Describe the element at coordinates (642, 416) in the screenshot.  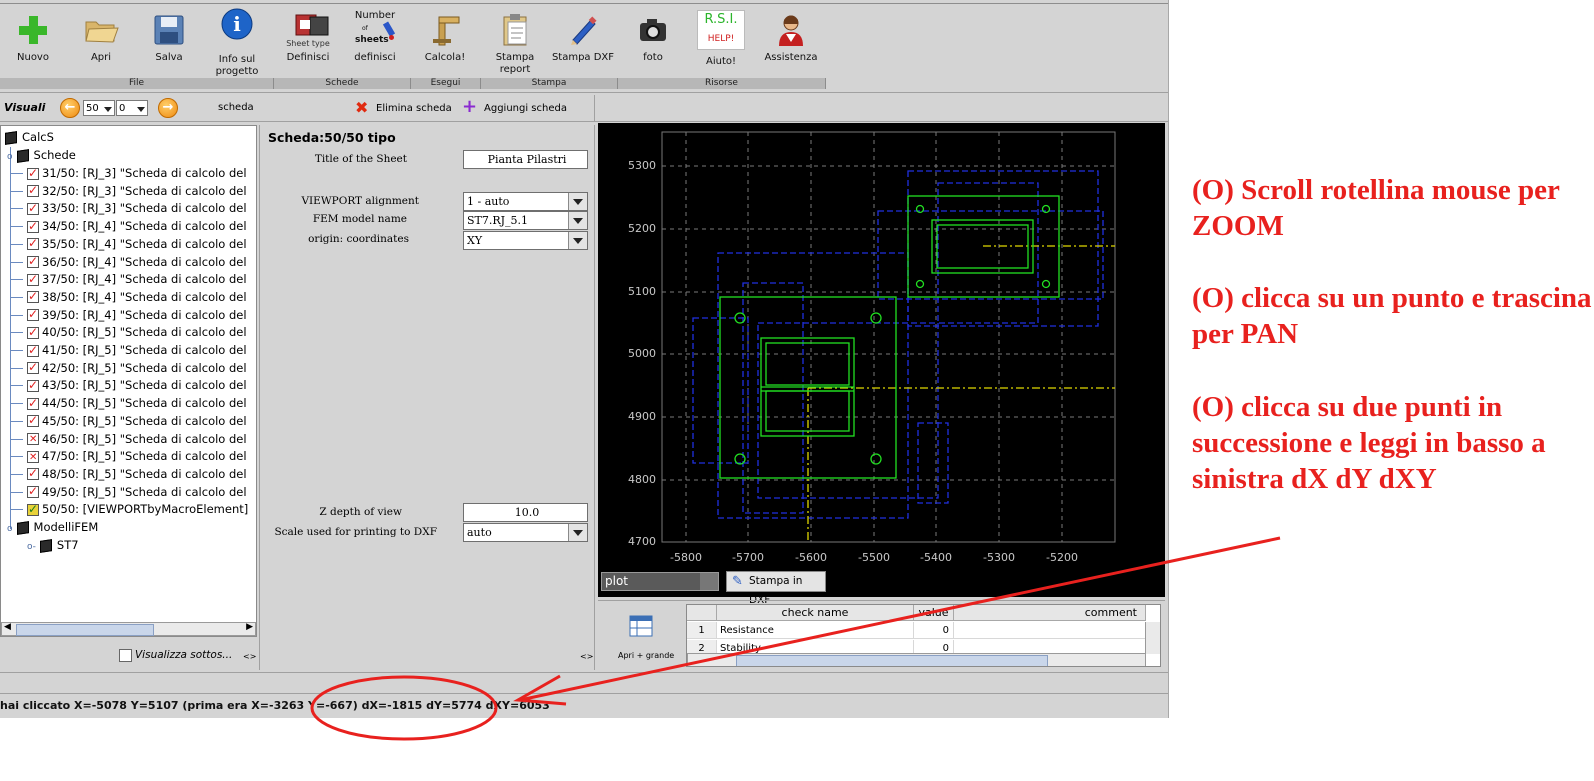
I see `y-tick-label: 4900` at that location.